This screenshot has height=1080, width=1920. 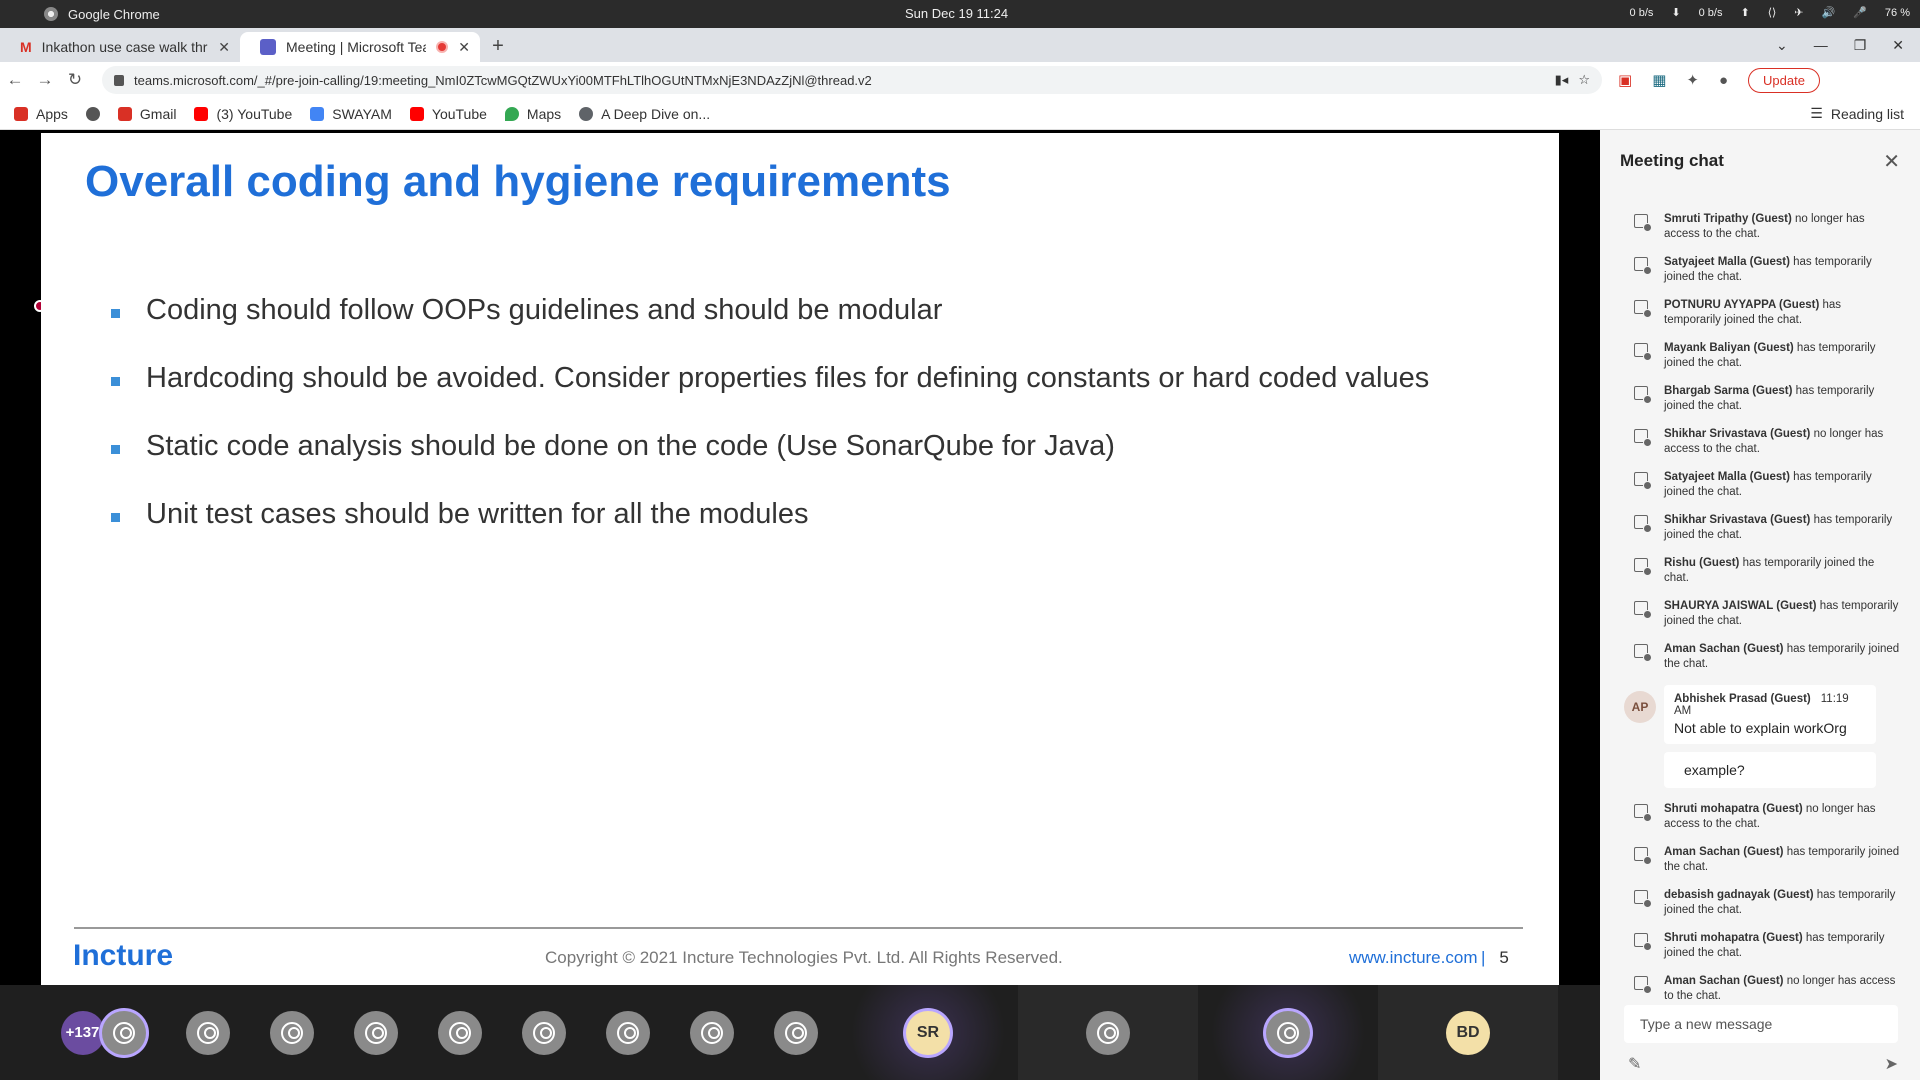 What do you see at coordinates (351, 114) in the screenshot?
I see `bookmark-swayam: SWAYAM` at bounding box center [351, 114].